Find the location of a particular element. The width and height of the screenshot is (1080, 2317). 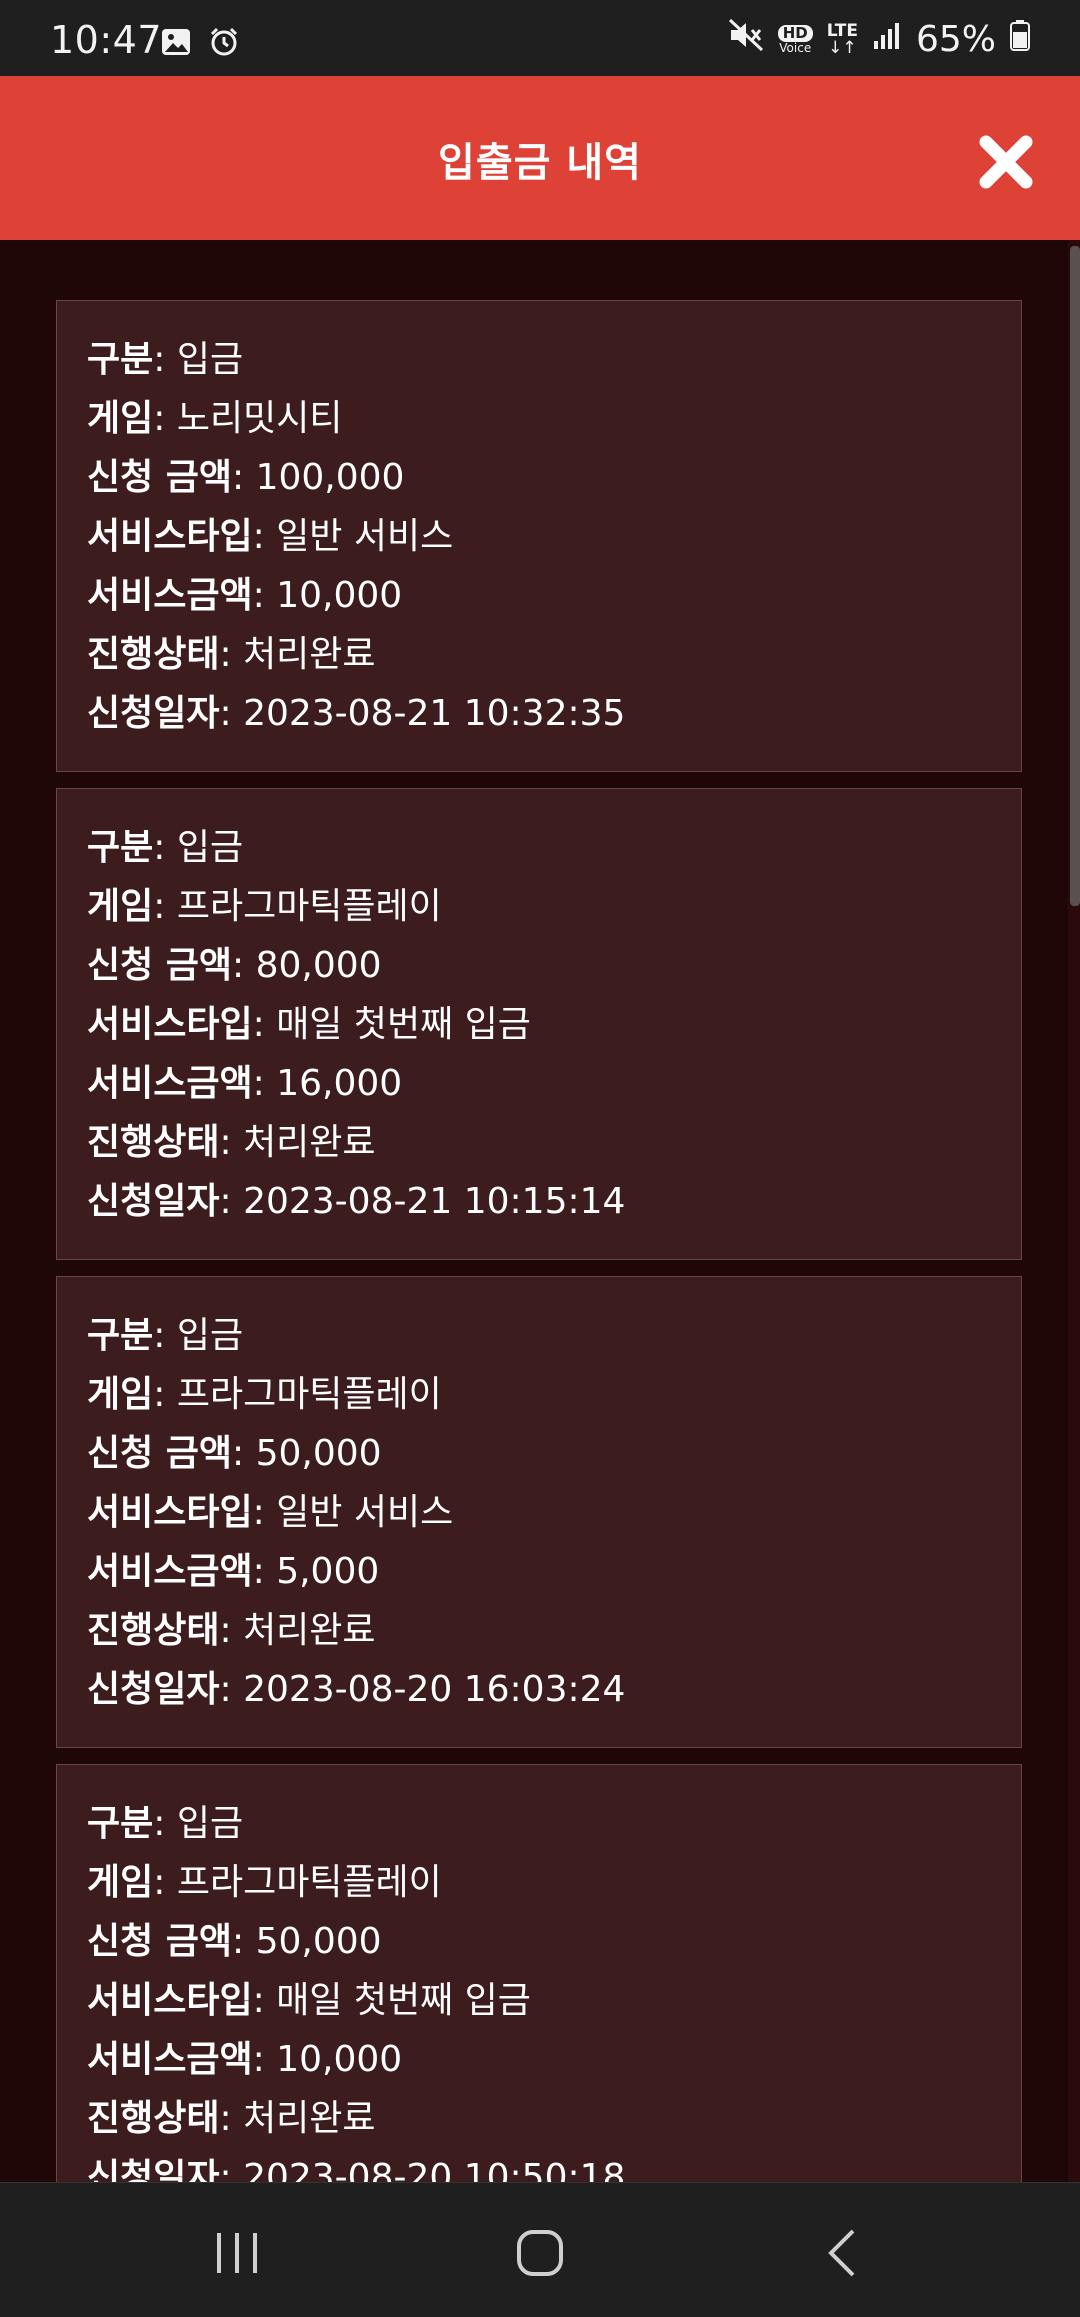

close-button is located at coordinates (1006, 162).